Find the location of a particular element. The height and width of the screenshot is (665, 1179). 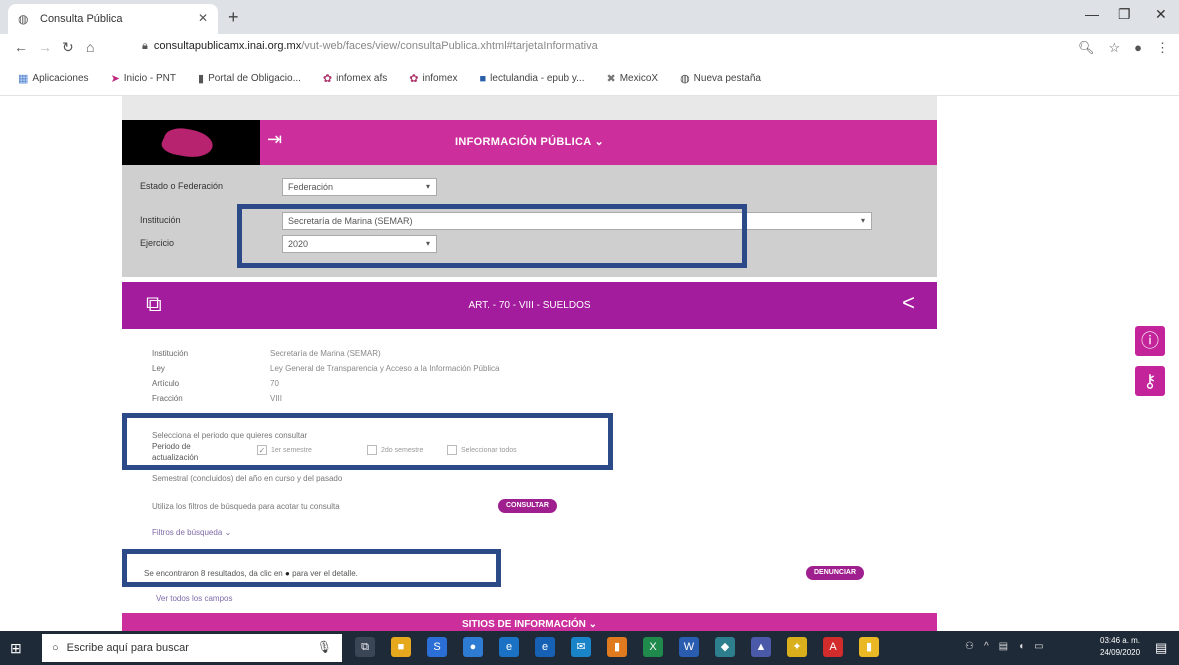

info-value: VIII is located at coordinates (276, 398).